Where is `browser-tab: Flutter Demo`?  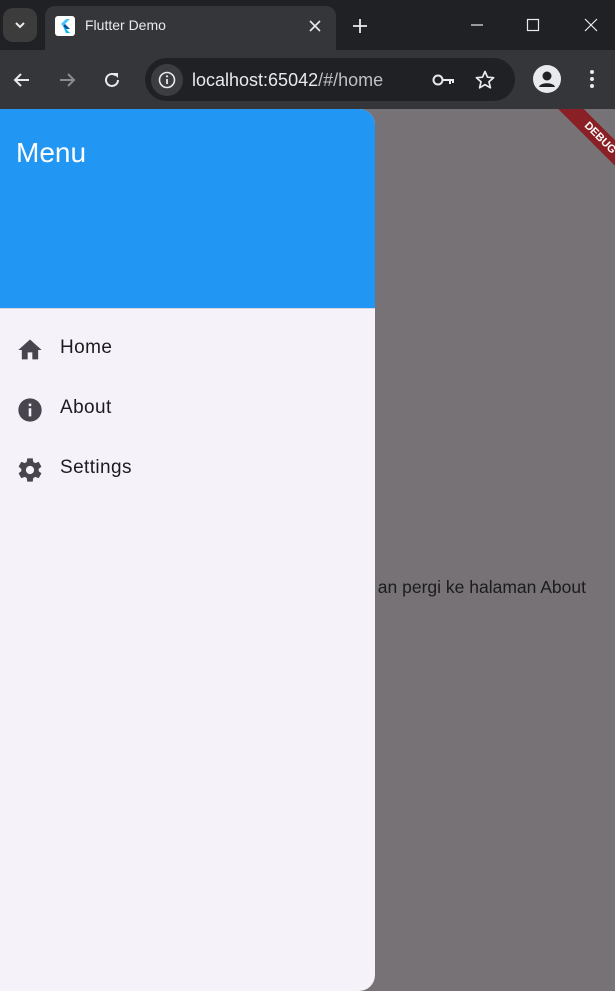 browser-tab: Flutter Demo is located at coordinates (190, 28).